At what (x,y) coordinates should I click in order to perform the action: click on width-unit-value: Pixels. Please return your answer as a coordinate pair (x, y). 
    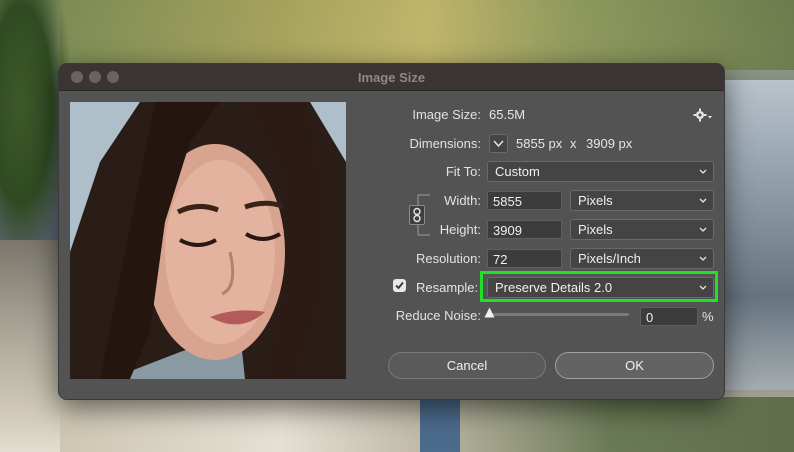
    Looking at the image, I should click on (595, 200).